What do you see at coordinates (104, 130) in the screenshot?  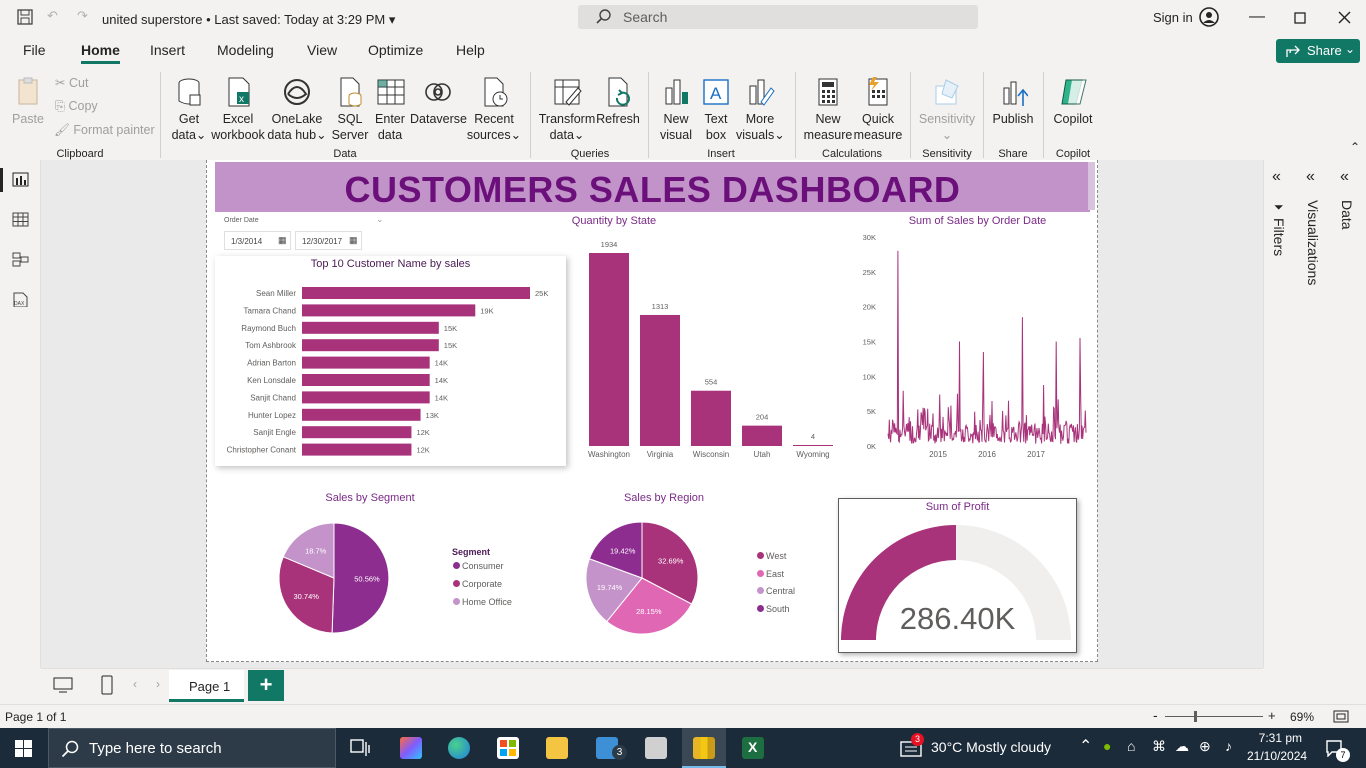 I see `format-painter-button: 🖌 Format painter` at bounding box center [104, 130].